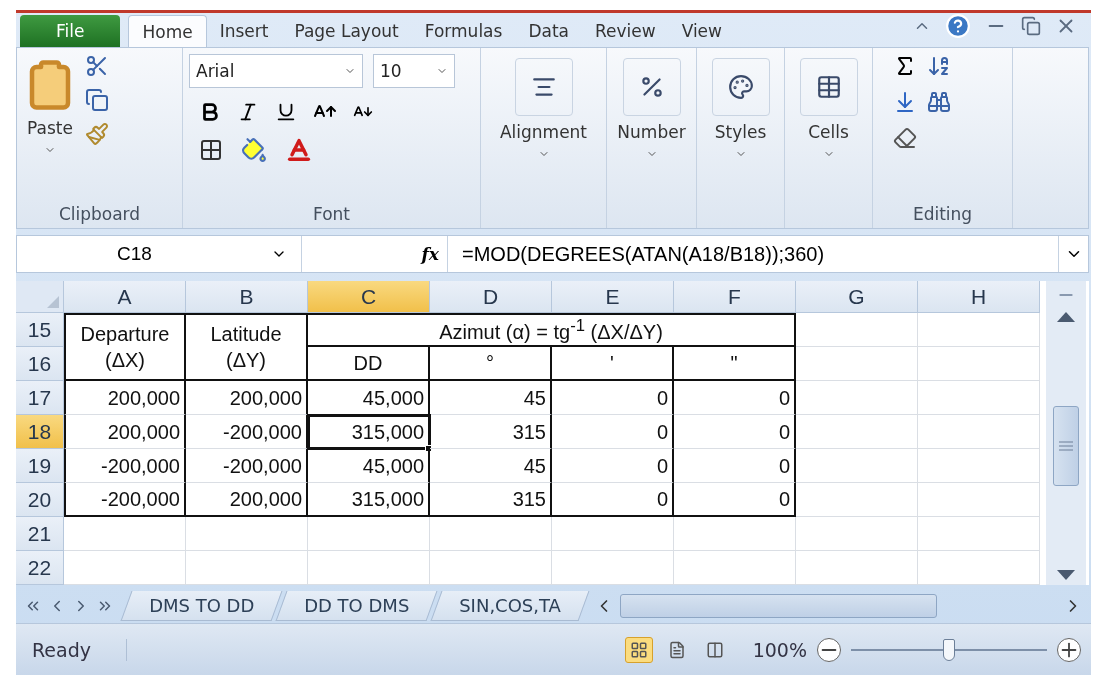  Describe the element at coordinates (613, 297) in the screenshot. I see `column-header: E` at that location.